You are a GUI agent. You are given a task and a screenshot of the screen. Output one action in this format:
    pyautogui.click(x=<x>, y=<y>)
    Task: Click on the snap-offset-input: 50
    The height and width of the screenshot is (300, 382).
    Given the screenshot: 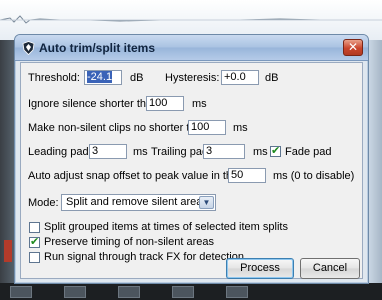 What is the action you would take?
    pyautogui.click(x=247, y=175)
    